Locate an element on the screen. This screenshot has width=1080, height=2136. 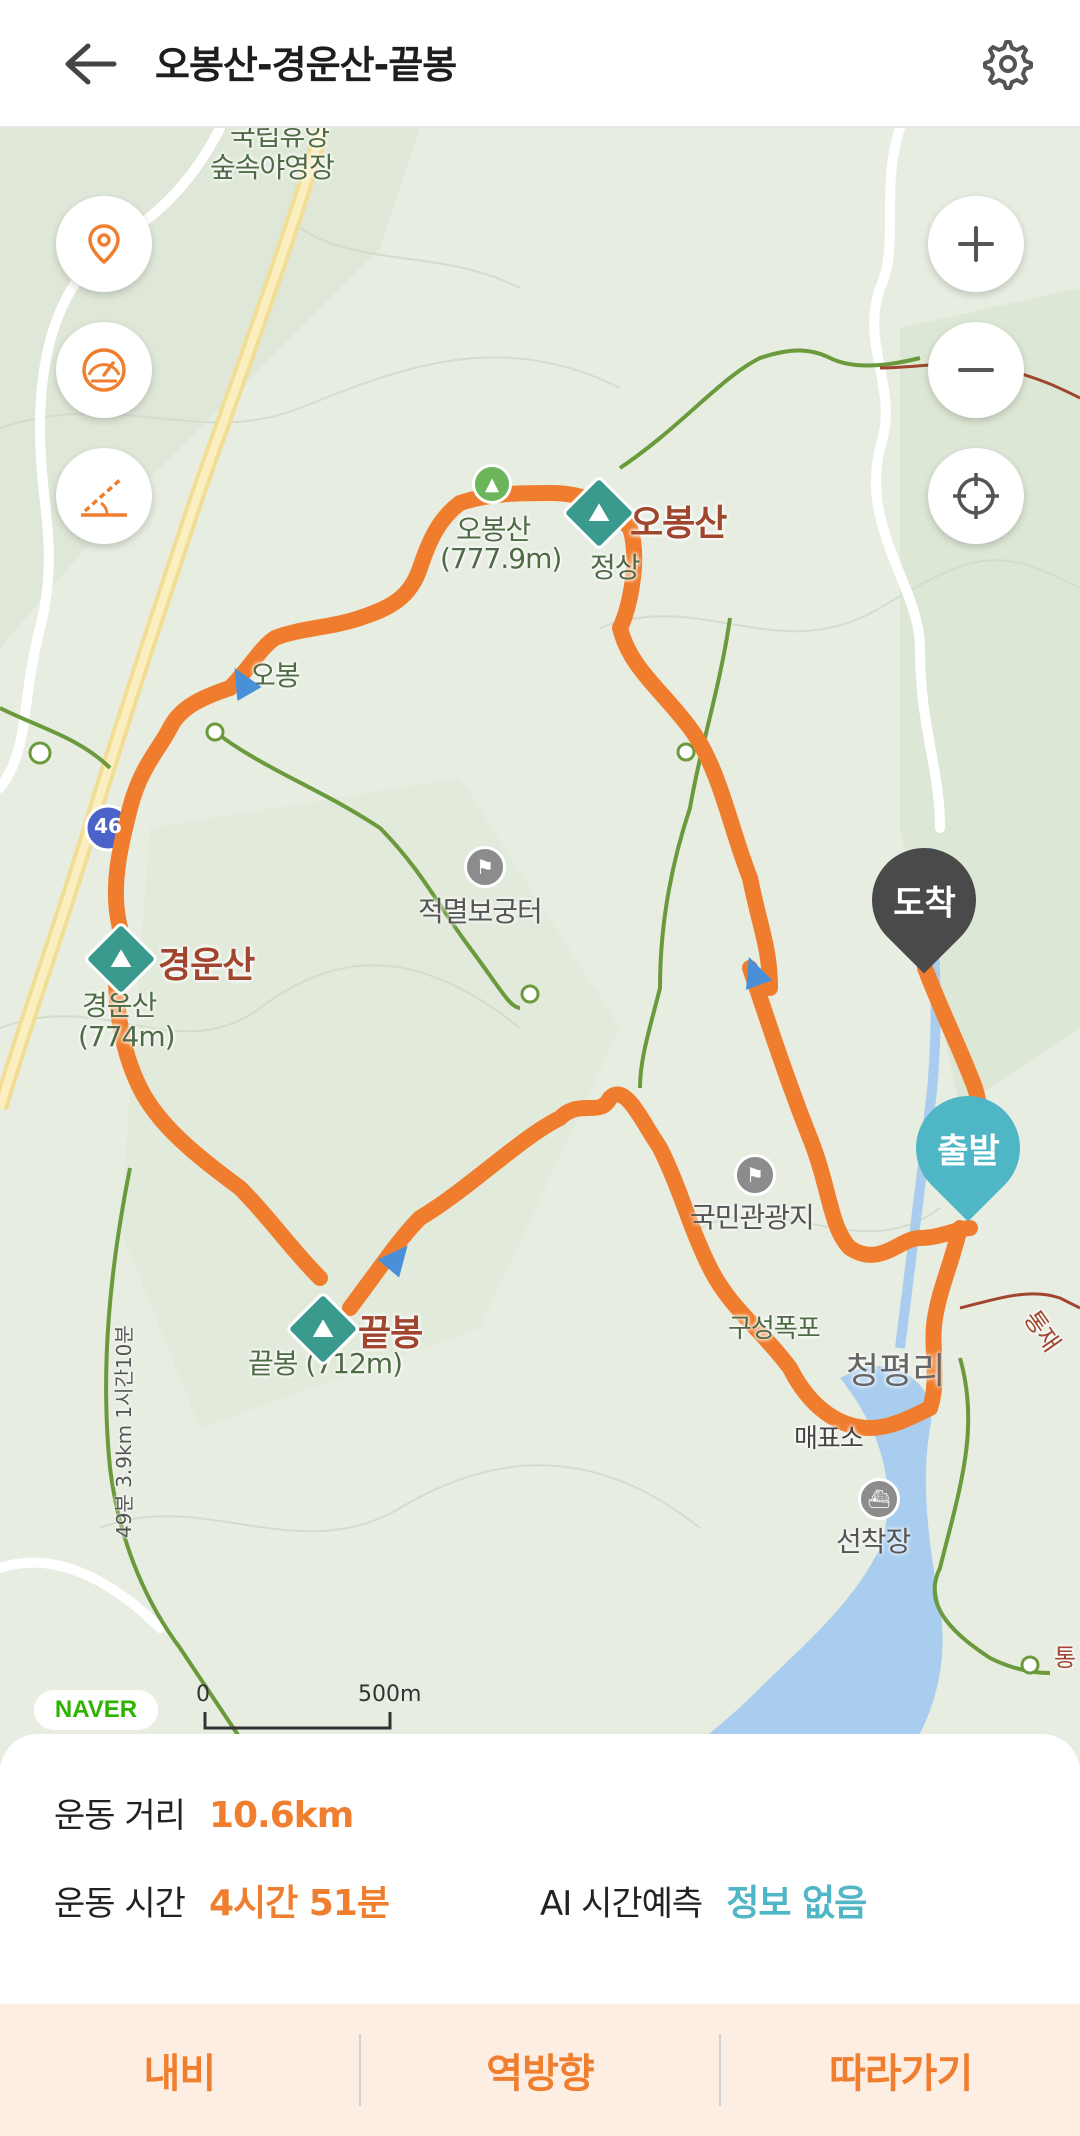
obongsan-peak-label: 오봉산 is located at coordinates (678, 523).